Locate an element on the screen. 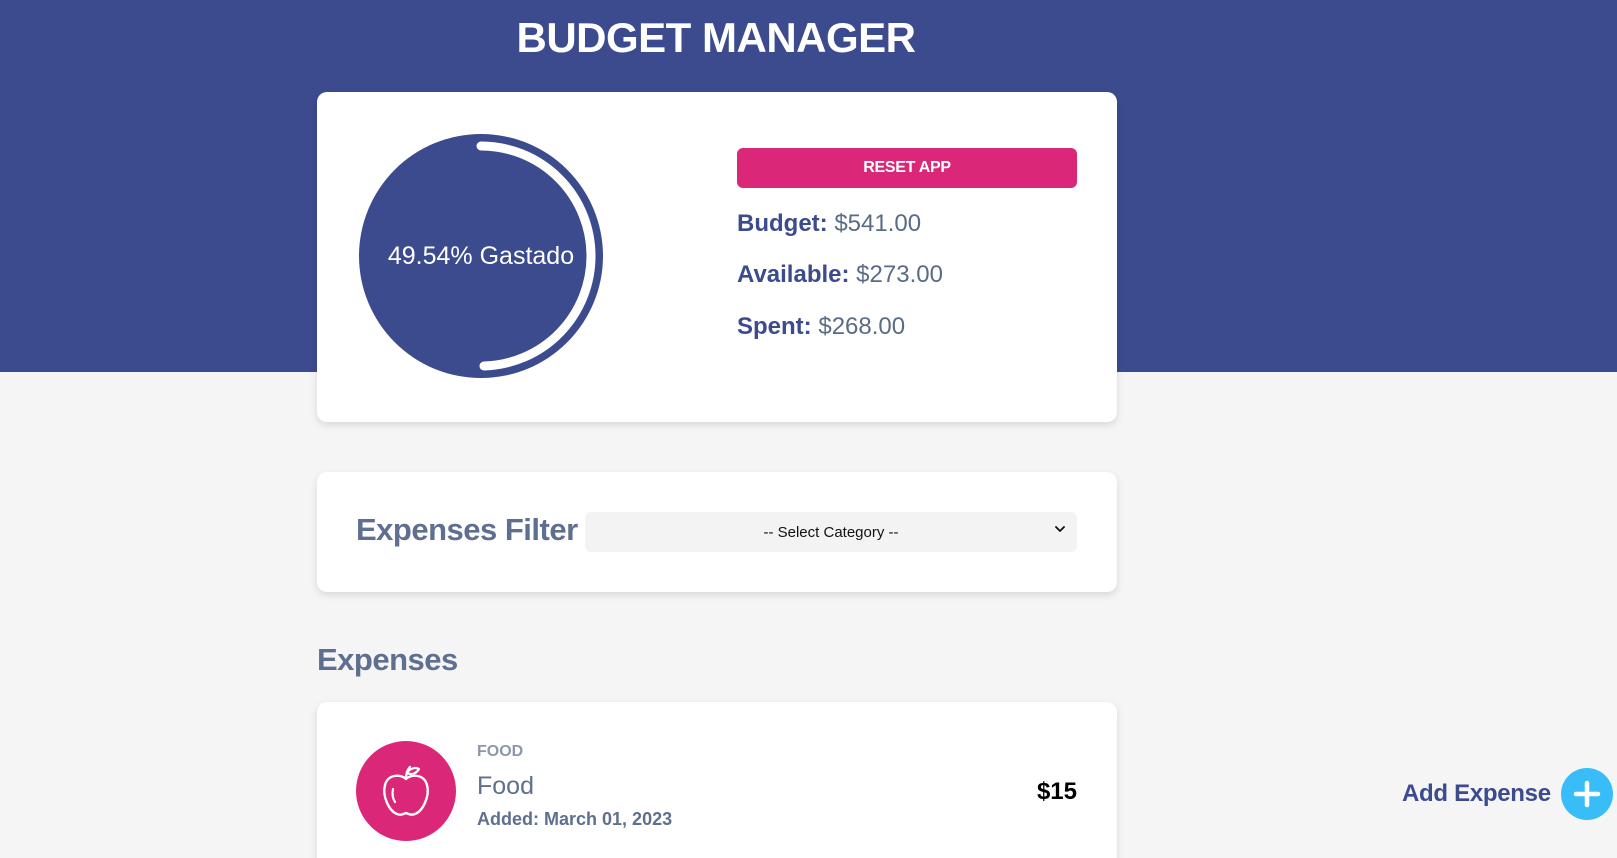 The height and width of the screenshot is (858, 1617). expense-name: Food is located at coordinates (505, 786).